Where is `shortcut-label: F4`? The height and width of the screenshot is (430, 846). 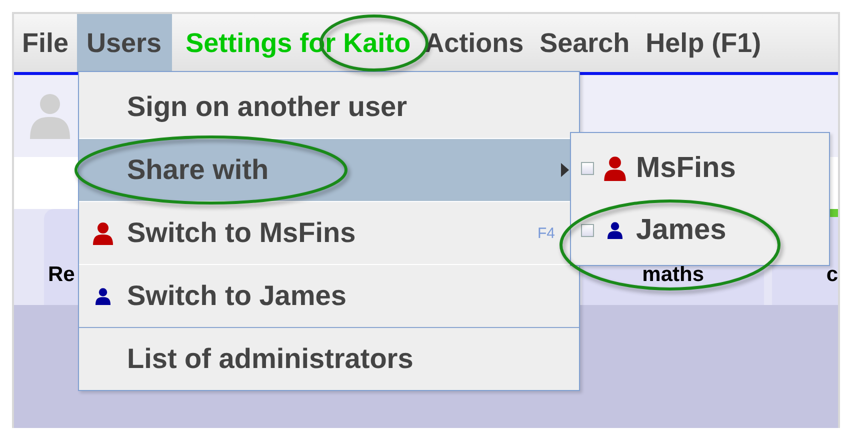
shortcut-label: F4 is located at coordinates (546, 233).